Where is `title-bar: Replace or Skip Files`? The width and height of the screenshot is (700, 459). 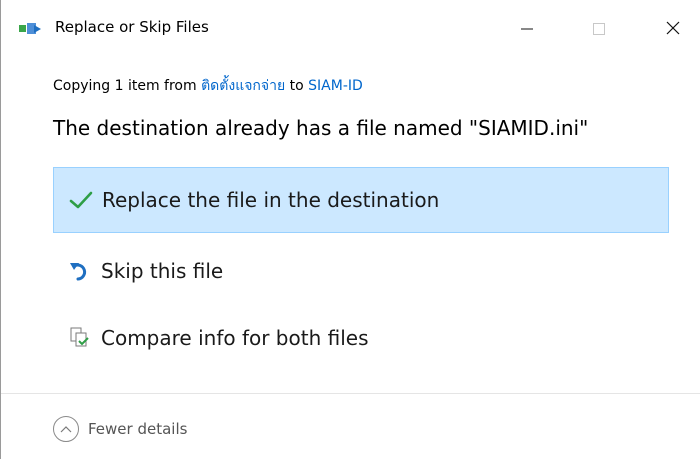
title-bar: Replace or Skip Files is located at coordinates (350, 29).